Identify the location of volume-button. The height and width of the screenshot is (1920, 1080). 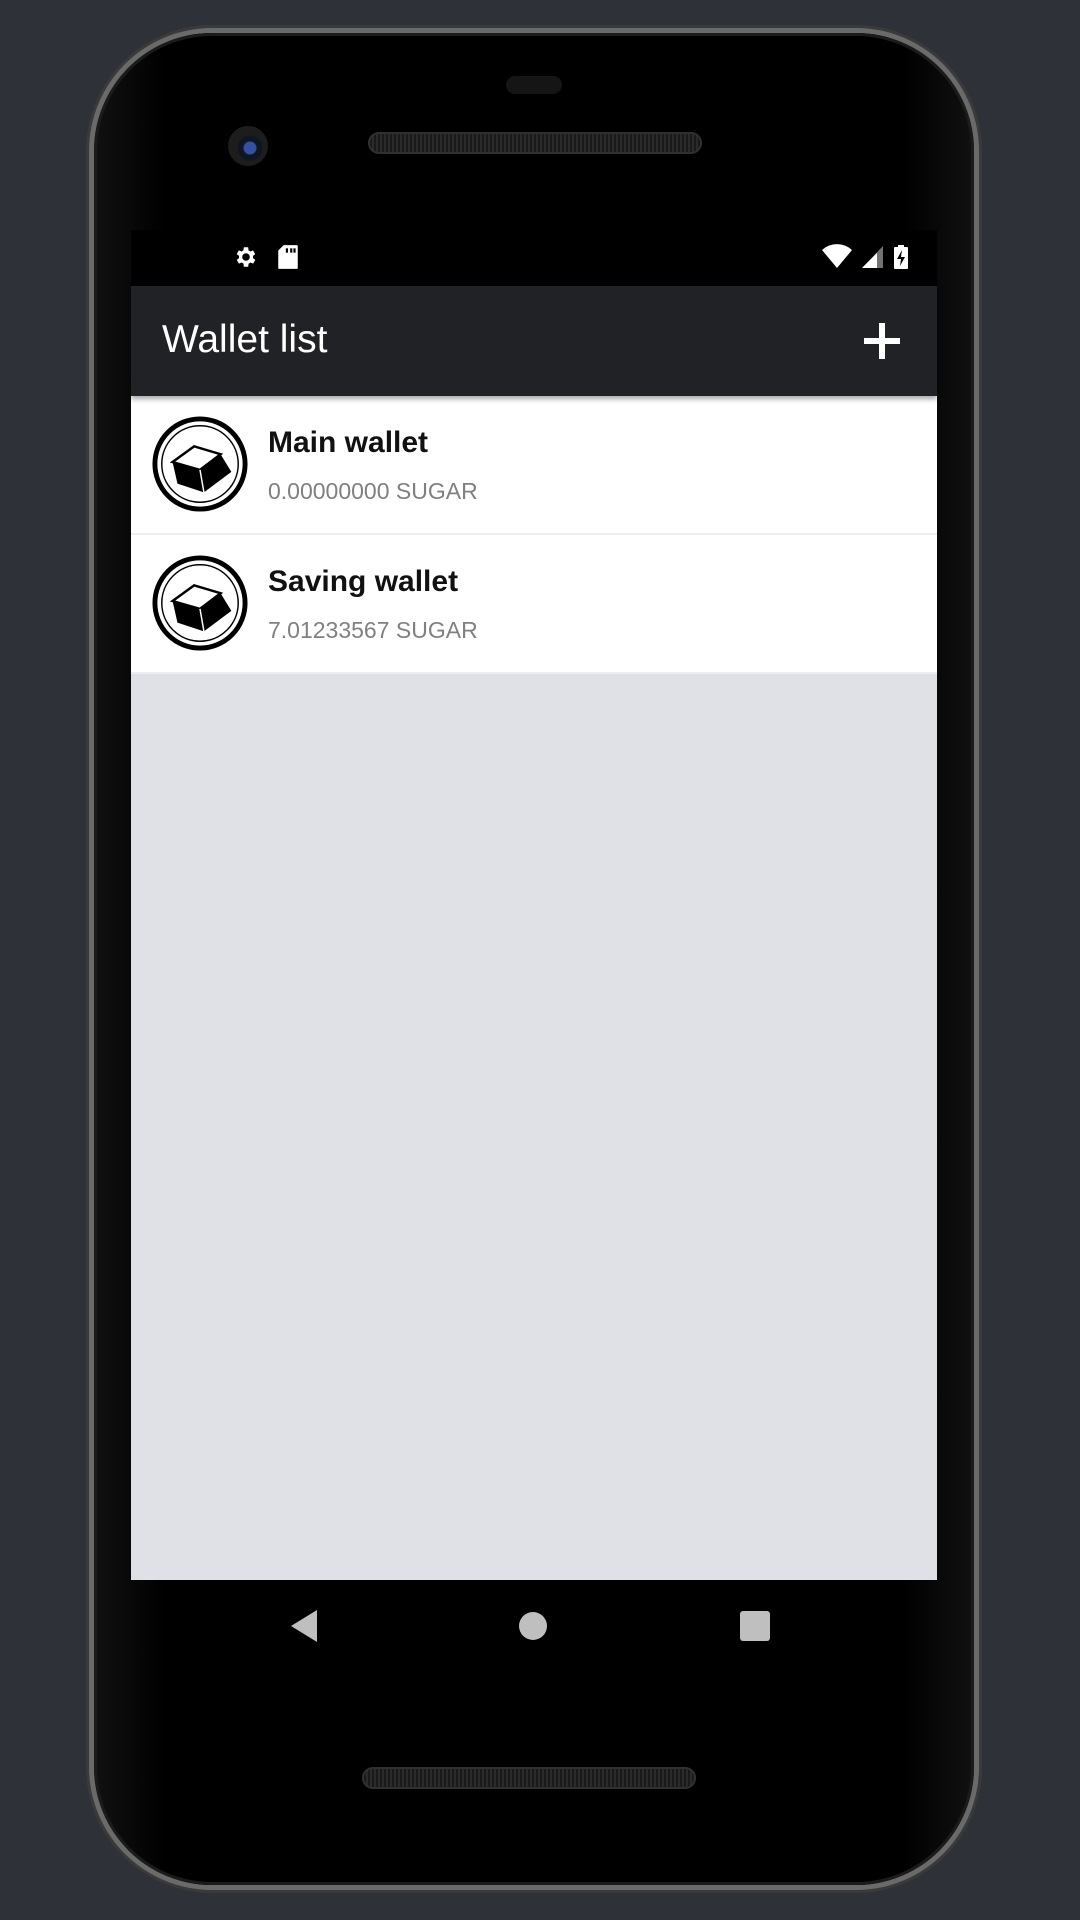
(978, 921).